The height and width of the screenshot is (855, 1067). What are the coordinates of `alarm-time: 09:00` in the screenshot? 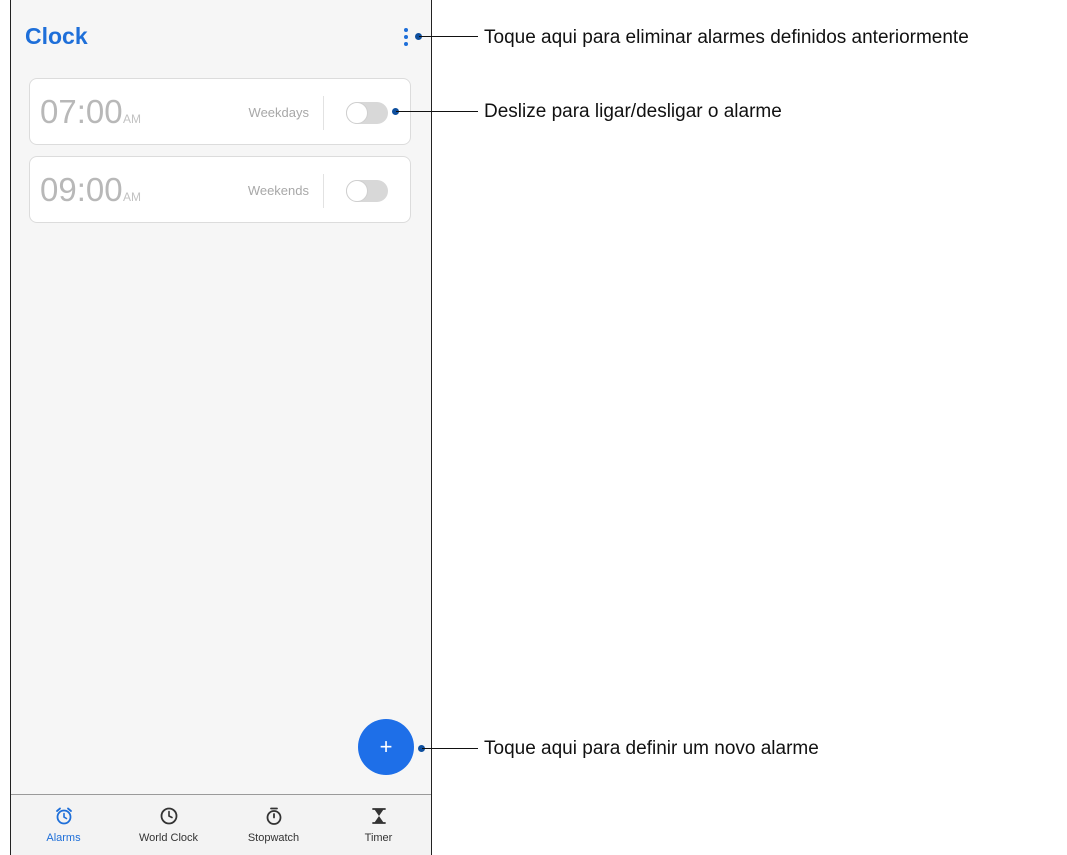 It's located at (81, 189).